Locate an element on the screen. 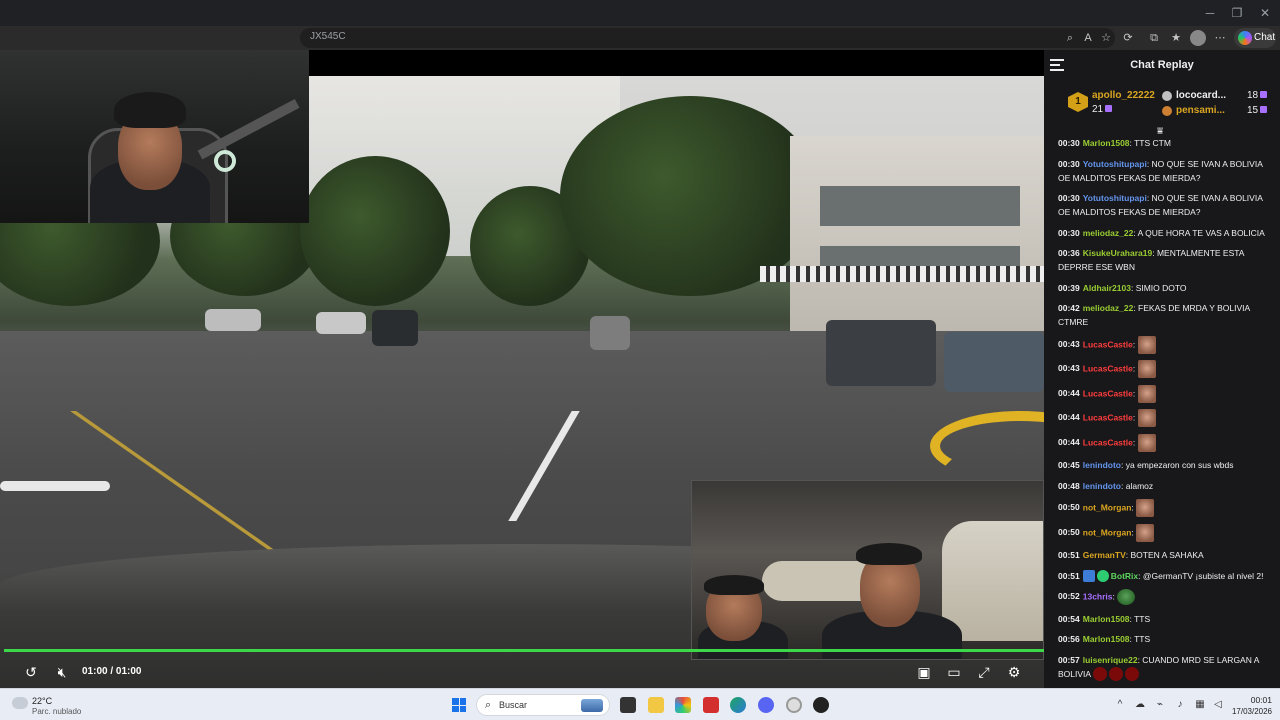 This screenshot has height=720, width=1280. more-icon: ⋯ is located at coordinates (1220, 38).